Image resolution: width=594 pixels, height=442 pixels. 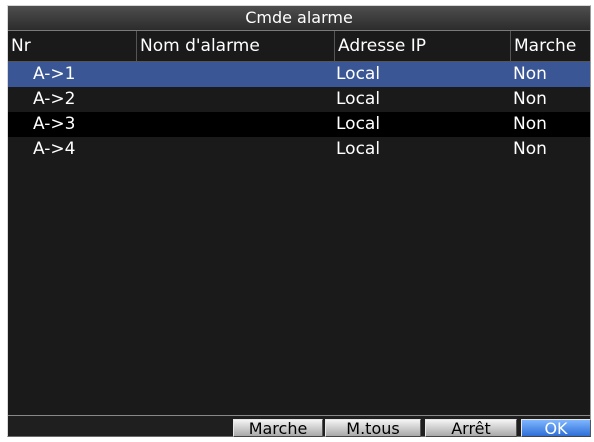 What do you see at coordinates (299, 149) in the screenshot?
I see `table-row: A->4 Local Non` at bounding box center [299, 149].